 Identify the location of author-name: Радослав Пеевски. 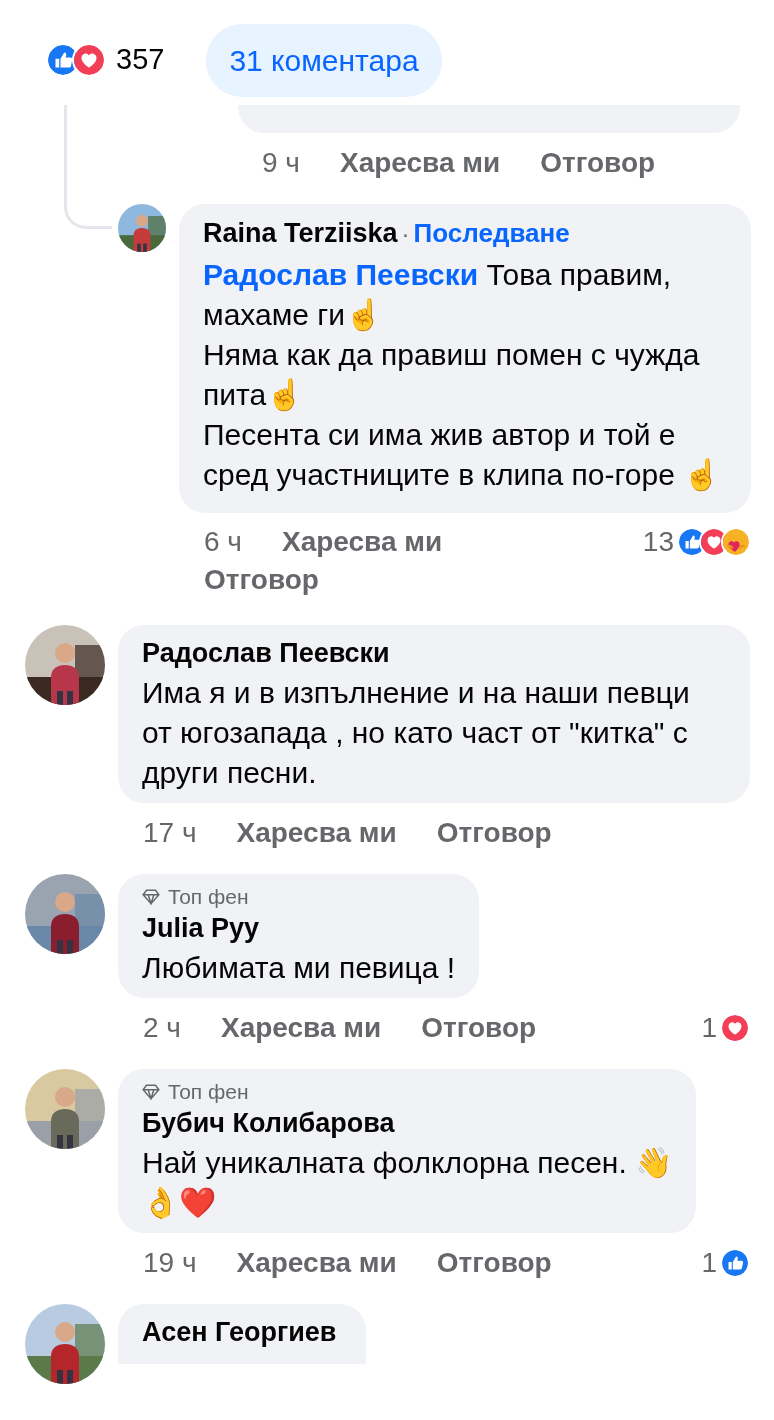
(434, 653).